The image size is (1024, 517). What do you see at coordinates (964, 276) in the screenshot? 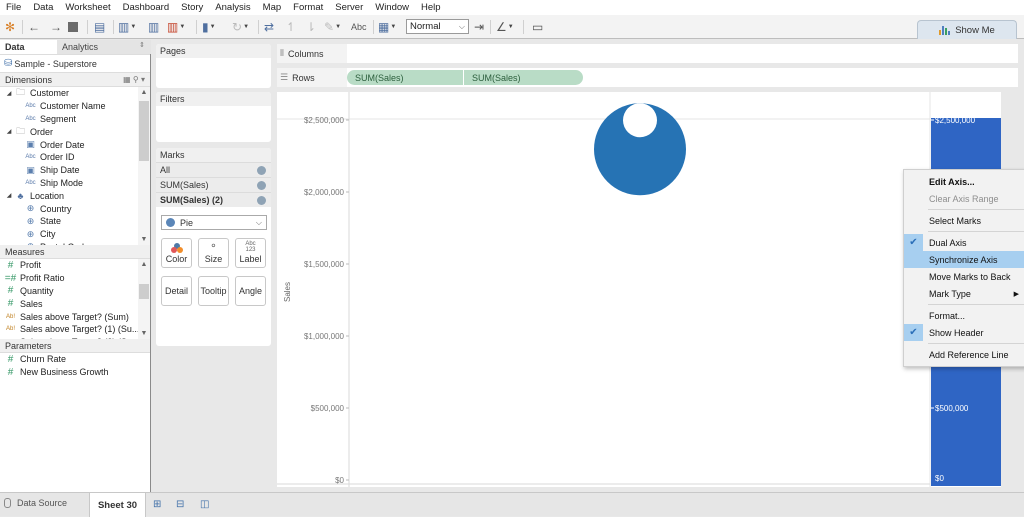
I see `menu-item-move-marks-to-back: Move Marks to Back` at bounding box center [964, 276].